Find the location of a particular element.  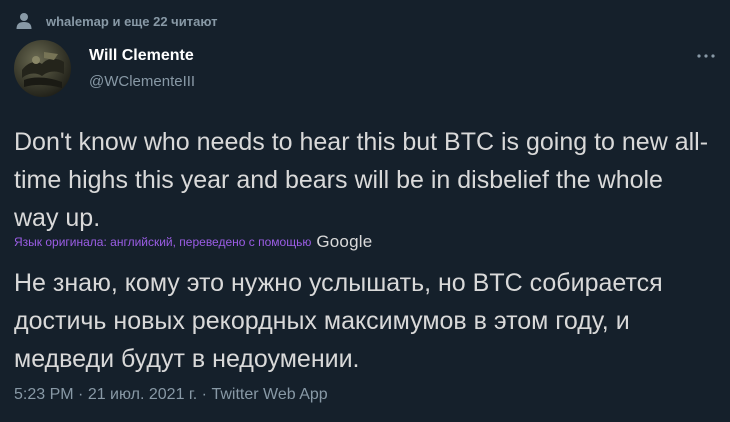

author-display-name: Will Clemente is located at coordinates (141, 56).